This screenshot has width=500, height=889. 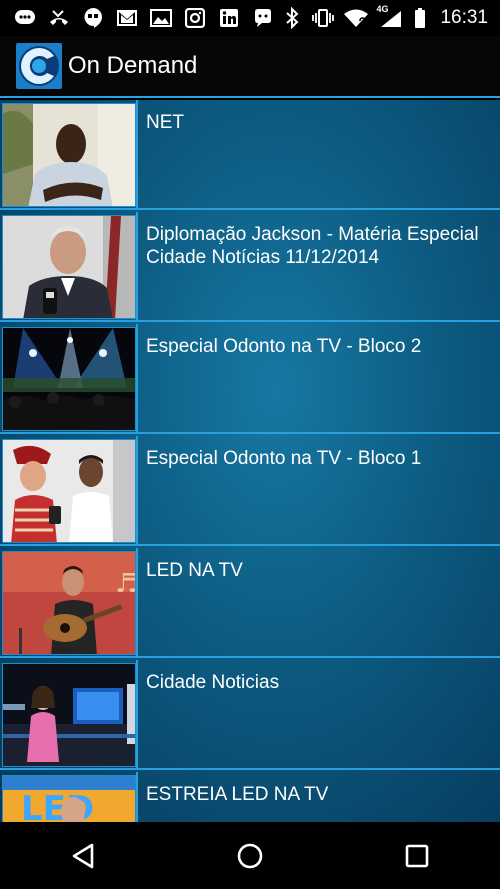 I want to click on hangouts-icon, so click(x=93, y=18).